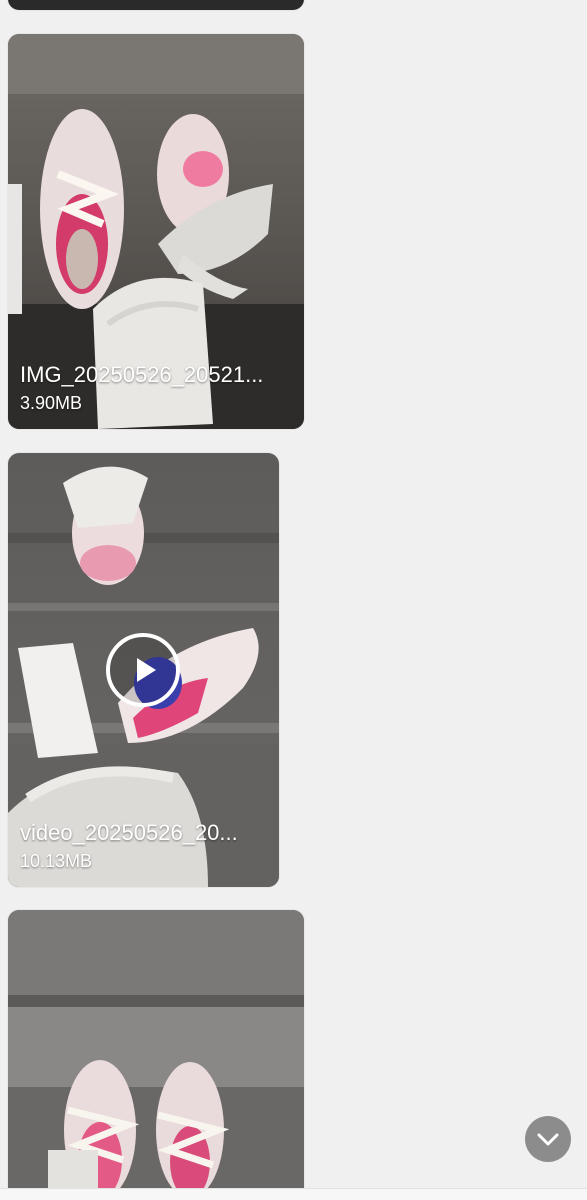  I want to click on media-caption: IMG_20250526_20521... 3.90MB, so click(156, 388).